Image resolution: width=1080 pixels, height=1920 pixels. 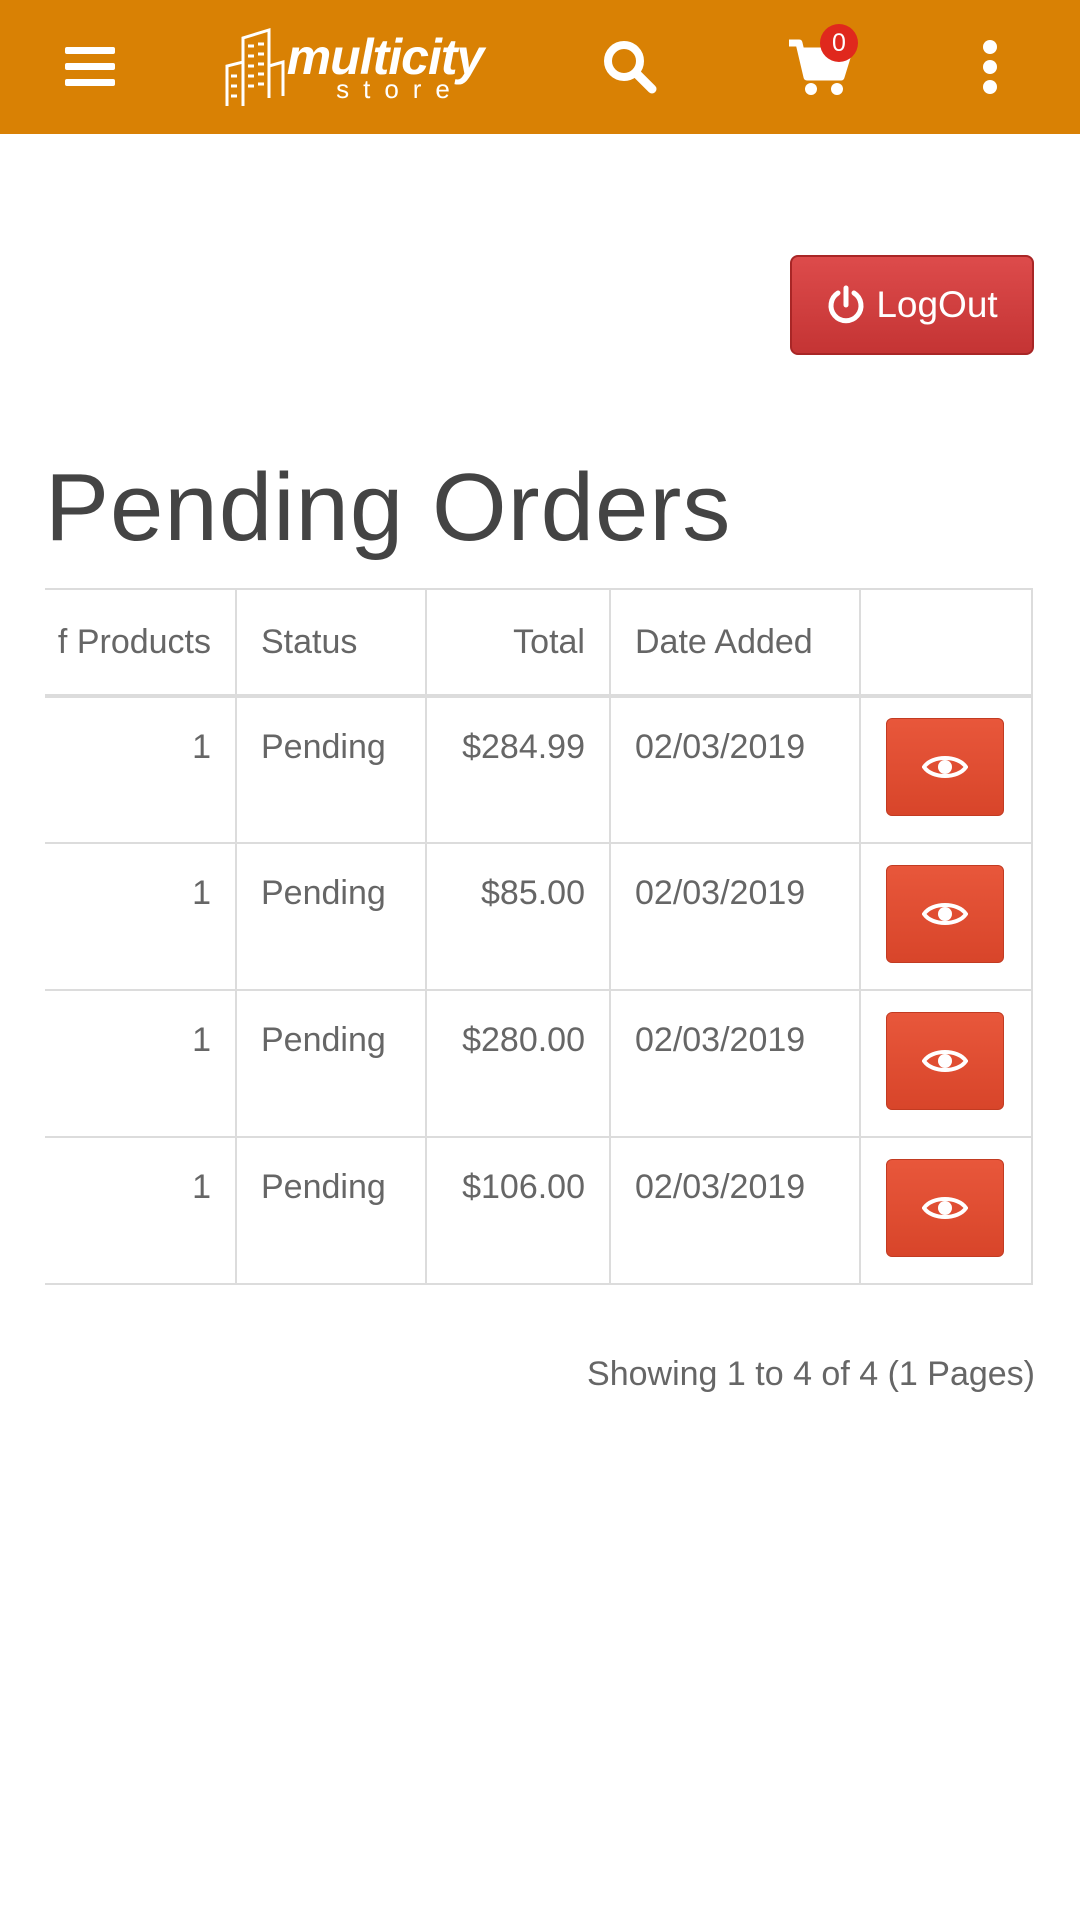 What do you see at coordinates (255, 66) in the screenshot?
I see `building-logo-icon` at bounding box center [255, 66].